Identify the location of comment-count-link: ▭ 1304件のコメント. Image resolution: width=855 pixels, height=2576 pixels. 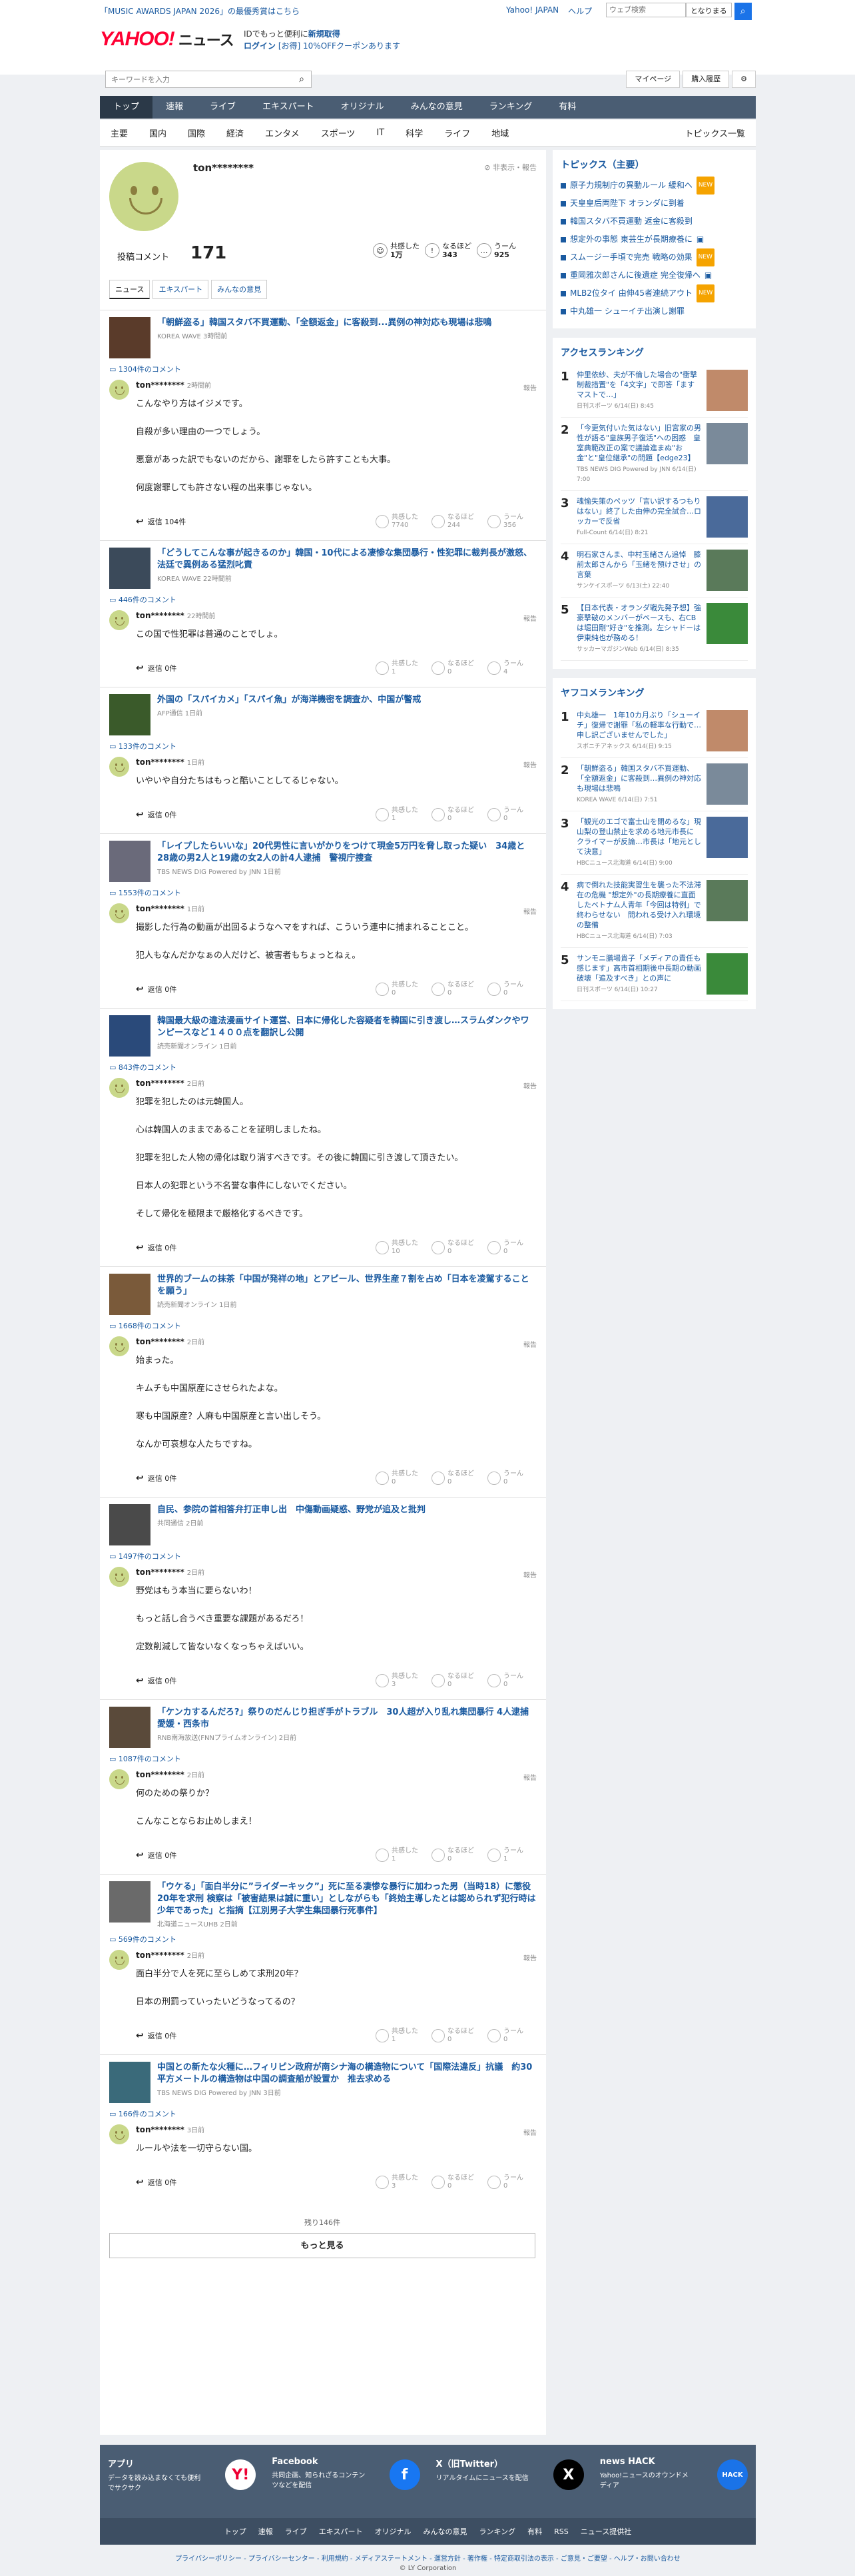
(323, 369).